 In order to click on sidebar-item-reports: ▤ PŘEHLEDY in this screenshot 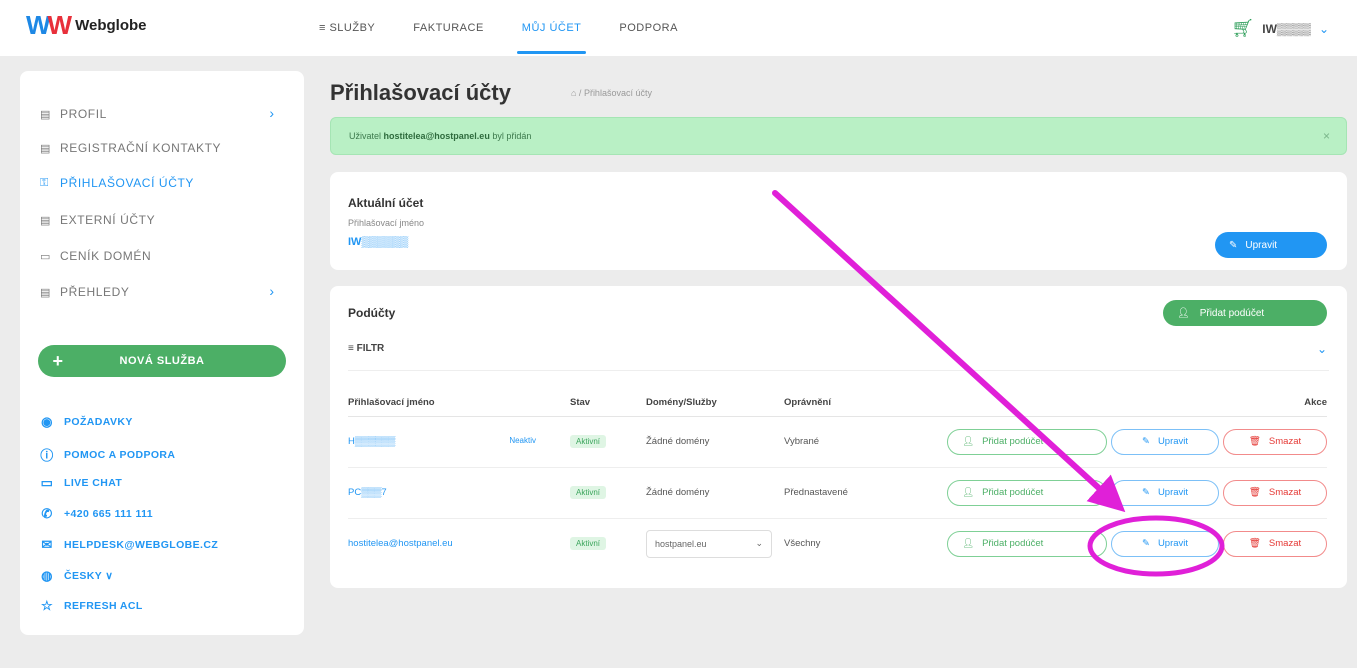, I will do `click(85, 292)`.